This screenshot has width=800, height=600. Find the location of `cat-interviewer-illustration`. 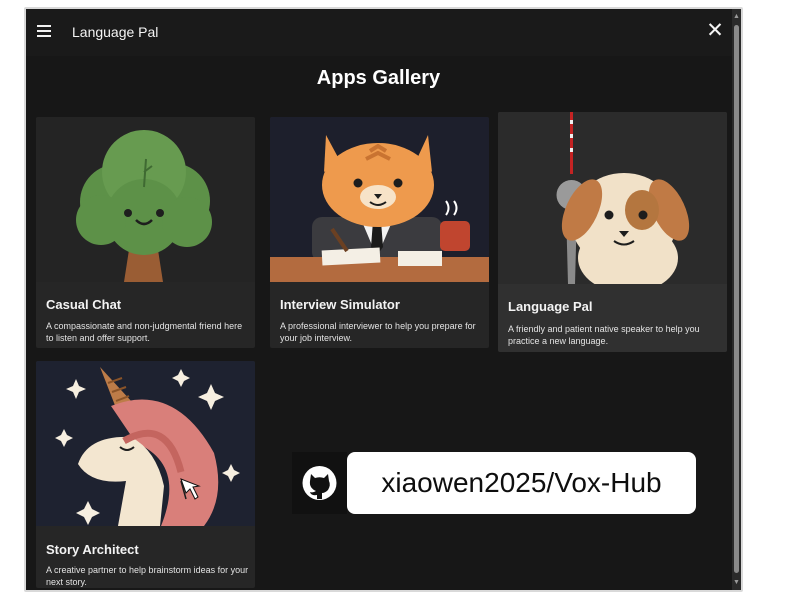

cat-interviewer-illustration is located at coordinates (379, 199).